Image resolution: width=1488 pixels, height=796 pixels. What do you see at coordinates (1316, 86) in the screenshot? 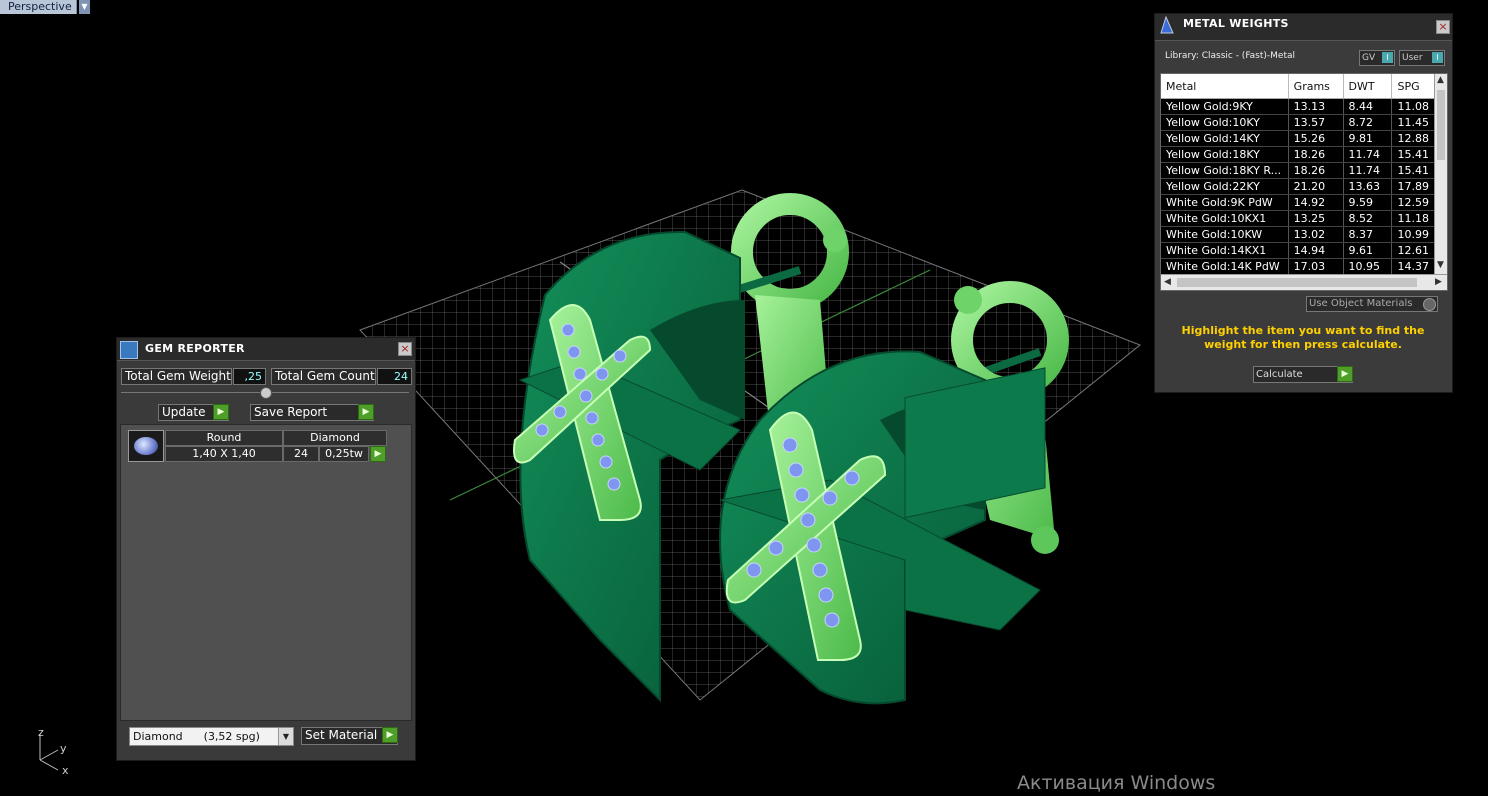
I see `column-header-grams: Grams` at bounding box center [1316, 86].